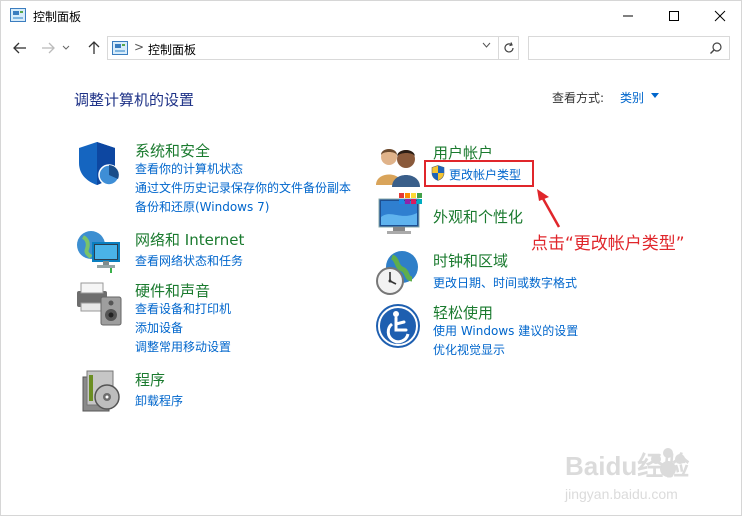 This screenshot has height=516, width=742. What do you see at coordinates (189, 168) in the screenshot?
I see `link-view-computer-status: 查看你的计算机状态` at bounding box center [189, 168].